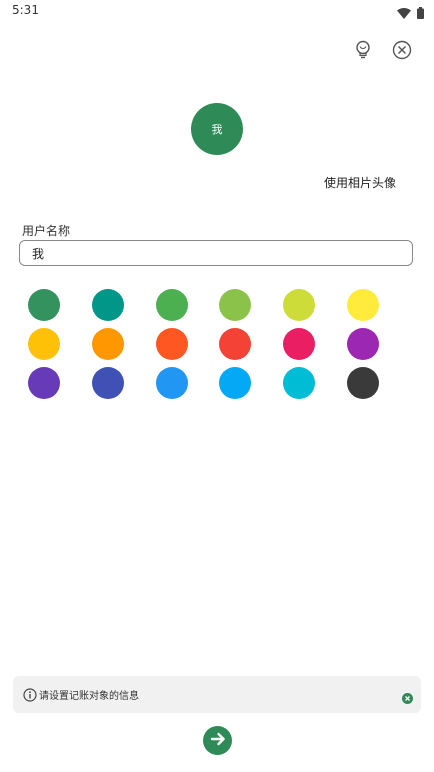 This screenshot has height=772, width=434. I want to click on username-label: 用户名称, so click(46, 231).